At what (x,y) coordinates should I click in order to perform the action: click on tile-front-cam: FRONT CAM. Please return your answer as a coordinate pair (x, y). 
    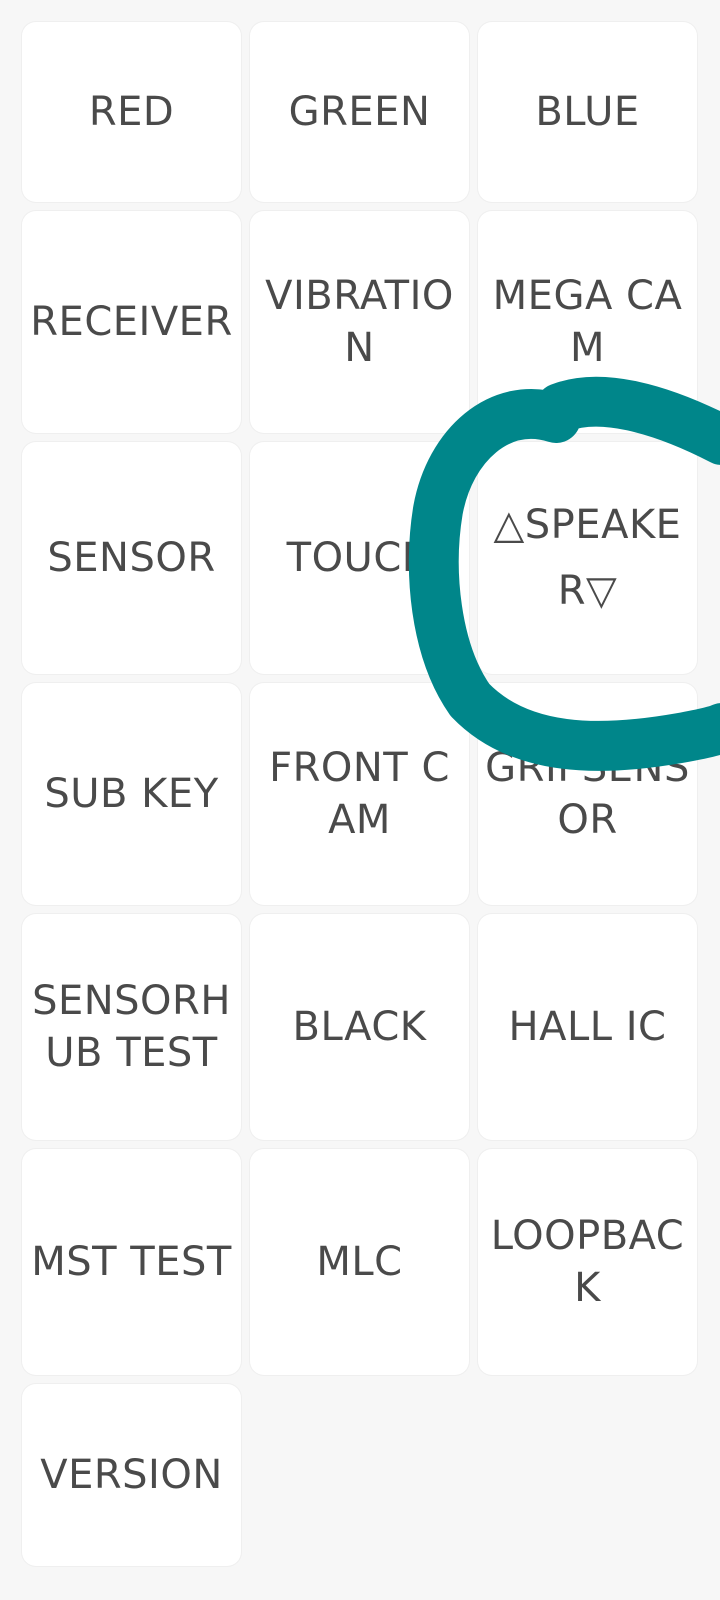
    Looking at the image, I should click on (359, 794).